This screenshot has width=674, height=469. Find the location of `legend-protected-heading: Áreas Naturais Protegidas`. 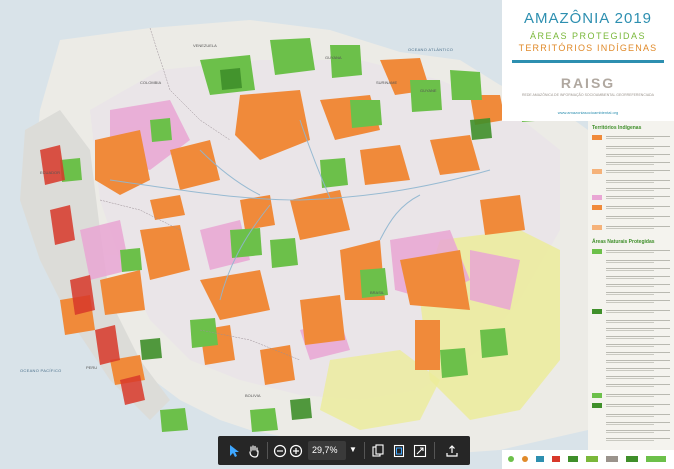

legend-protected-heading: Áreas Naturais Protegidas is located at coordinates (623, 242).